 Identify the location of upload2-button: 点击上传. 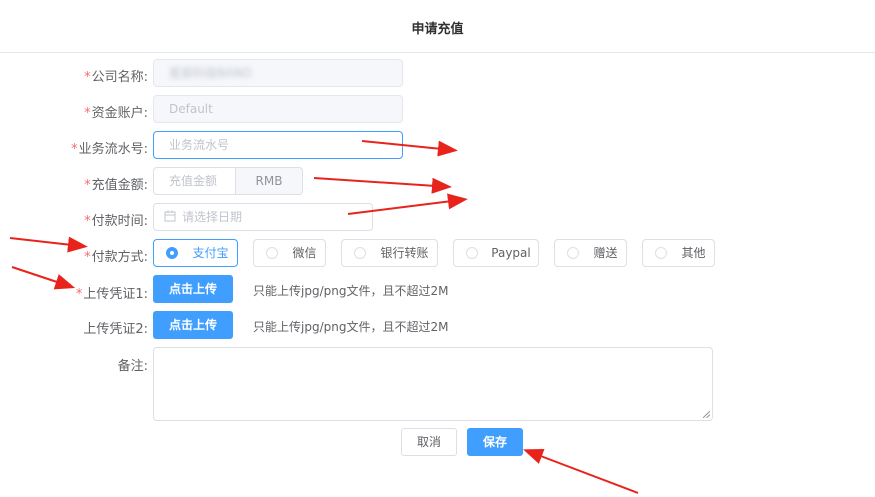
(193, 325).